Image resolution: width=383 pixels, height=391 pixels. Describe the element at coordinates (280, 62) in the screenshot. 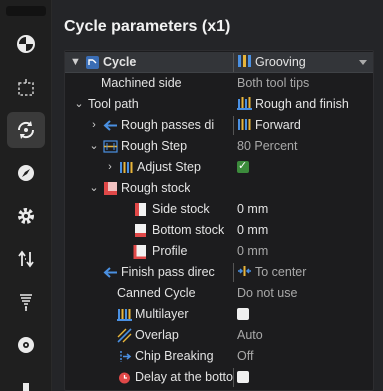

I see `cycle-value: Grooving` at that location.